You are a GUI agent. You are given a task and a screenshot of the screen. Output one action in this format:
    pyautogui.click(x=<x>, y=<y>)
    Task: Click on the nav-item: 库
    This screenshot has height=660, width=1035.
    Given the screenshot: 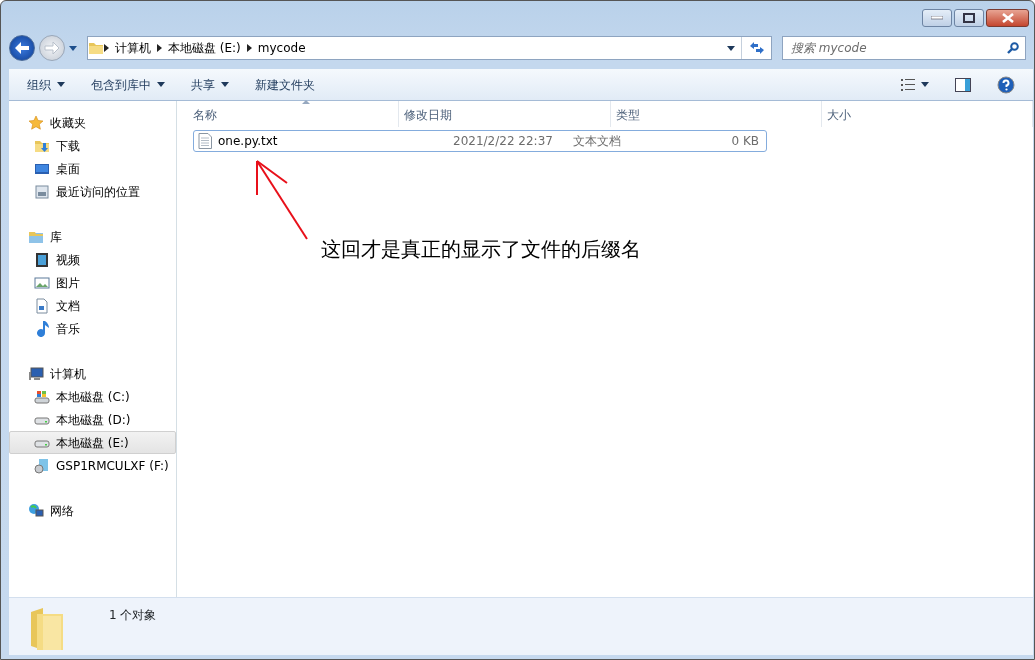 What is the action you would take?
    pyautogui.click(x=92, y=236)
    